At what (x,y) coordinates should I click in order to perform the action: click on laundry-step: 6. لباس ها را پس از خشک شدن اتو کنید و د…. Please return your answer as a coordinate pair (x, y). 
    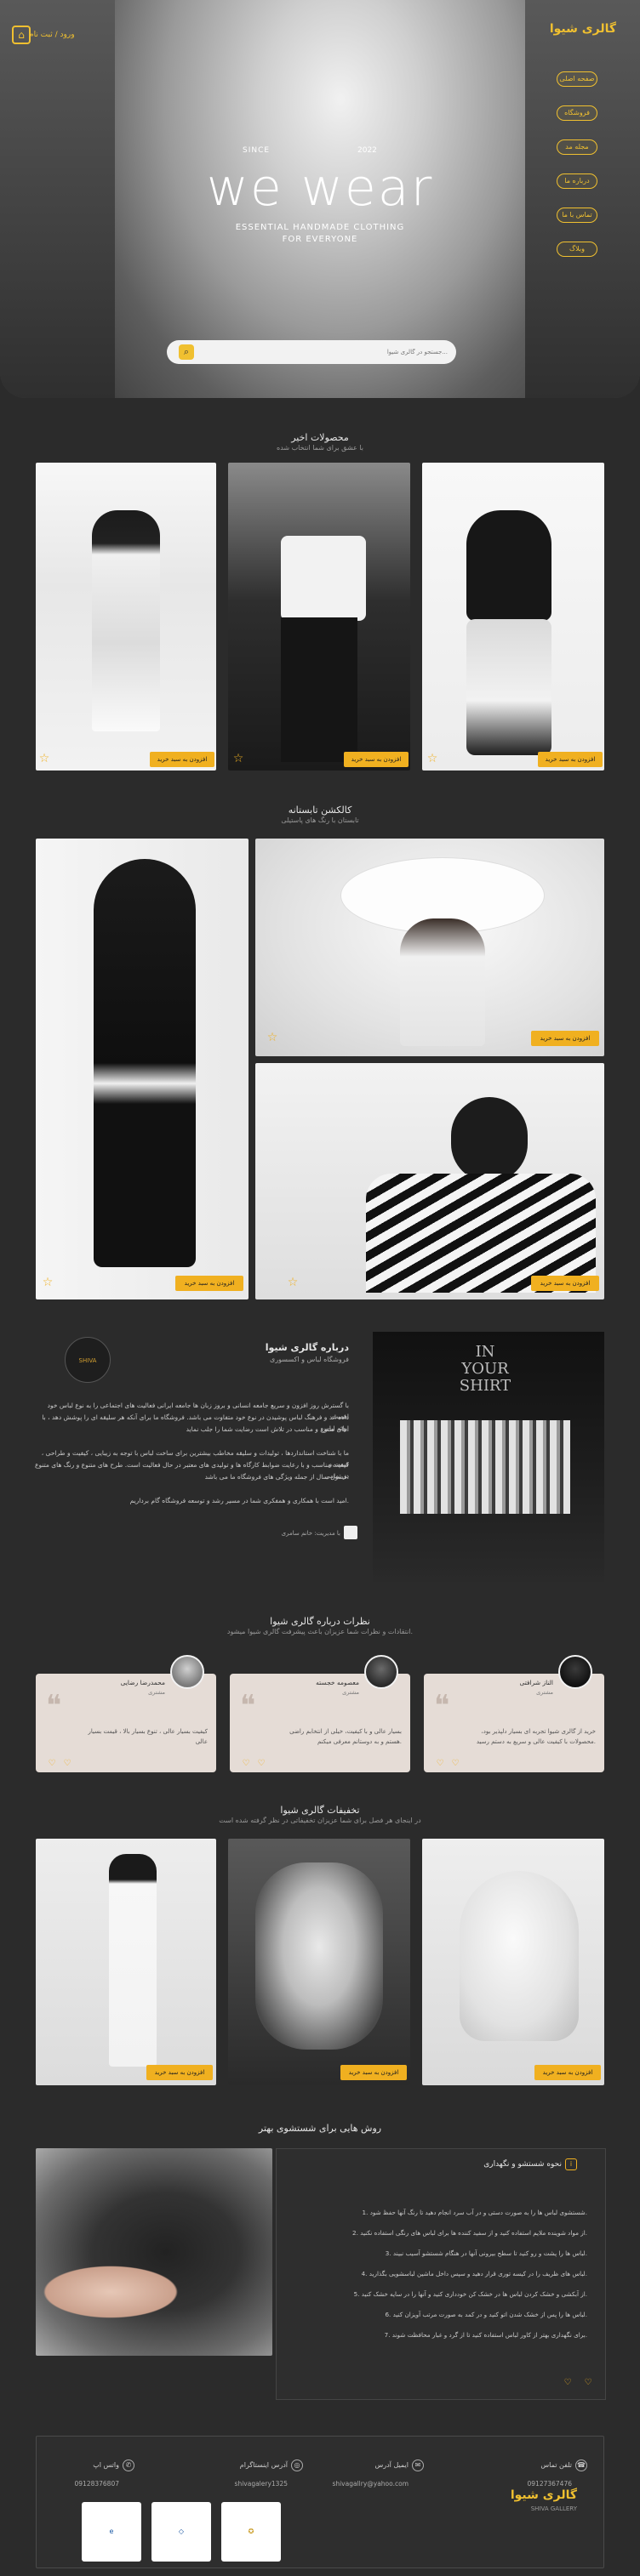
    Looking at the image, I should click on (486, 2314).